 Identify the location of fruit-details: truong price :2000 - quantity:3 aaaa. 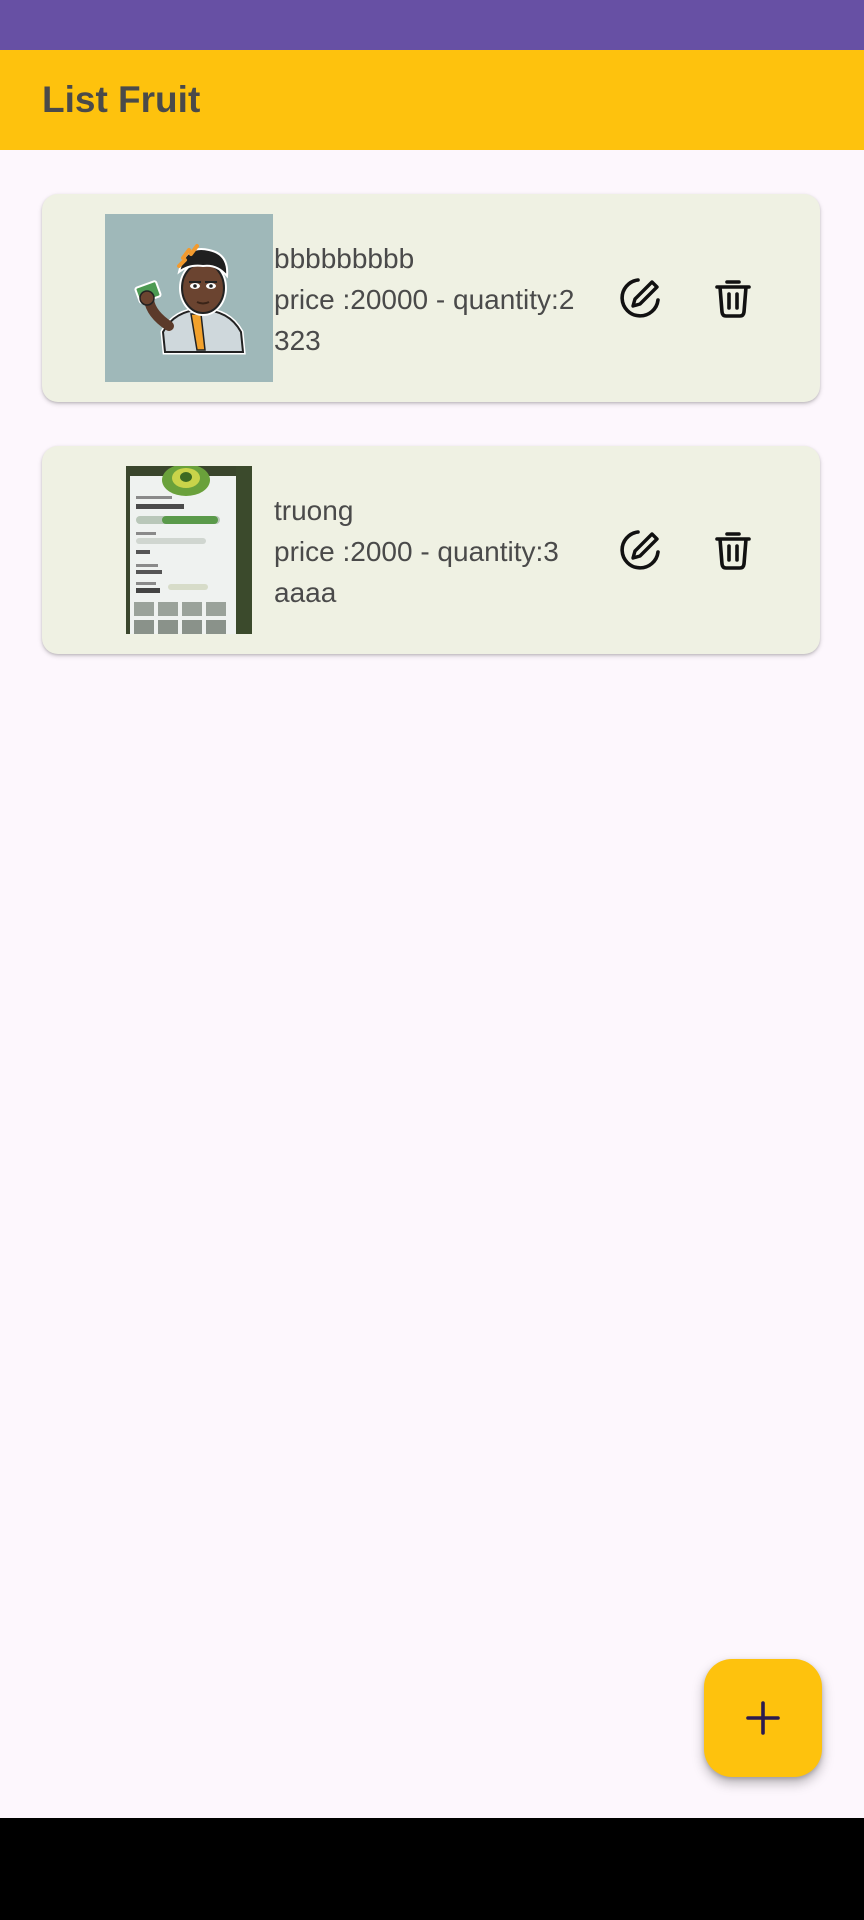
(433, 551).